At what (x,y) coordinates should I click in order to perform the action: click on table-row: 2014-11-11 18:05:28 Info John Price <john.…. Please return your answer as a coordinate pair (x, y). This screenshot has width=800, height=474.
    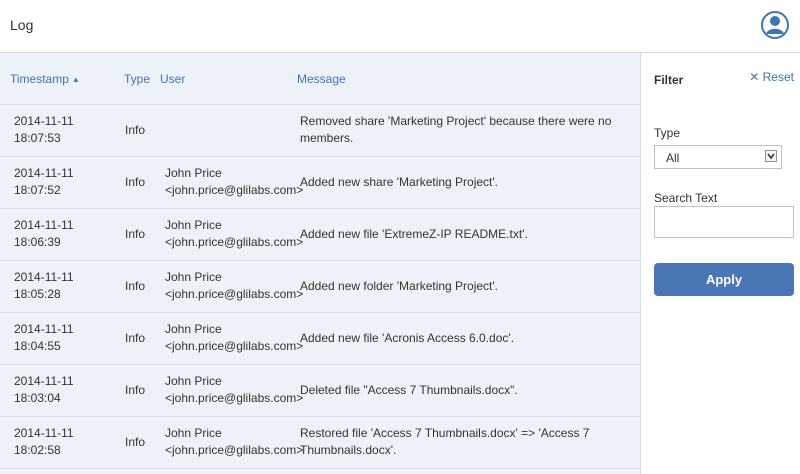
    Looking at the image, I should click on (320, 287).